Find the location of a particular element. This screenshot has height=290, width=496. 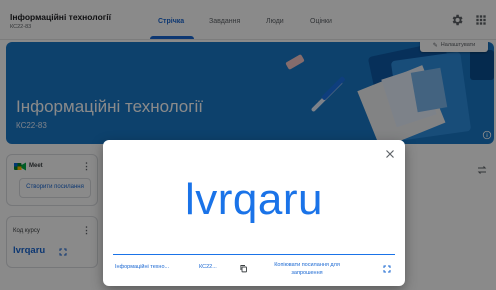

divider is located at coordinates (254, 254).